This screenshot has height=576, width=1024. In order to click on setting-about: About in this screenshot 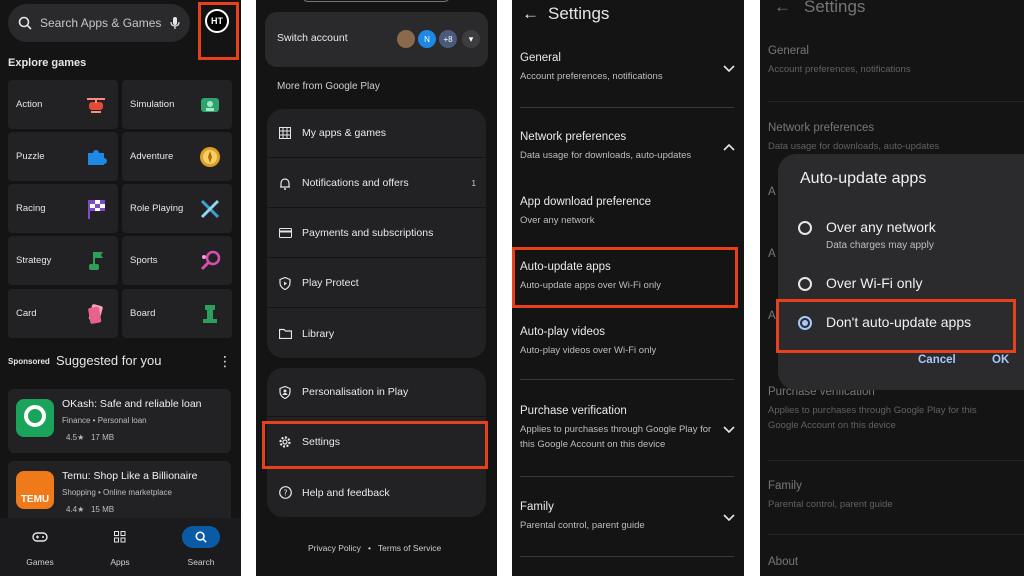, I will do `click(783, 562)`.